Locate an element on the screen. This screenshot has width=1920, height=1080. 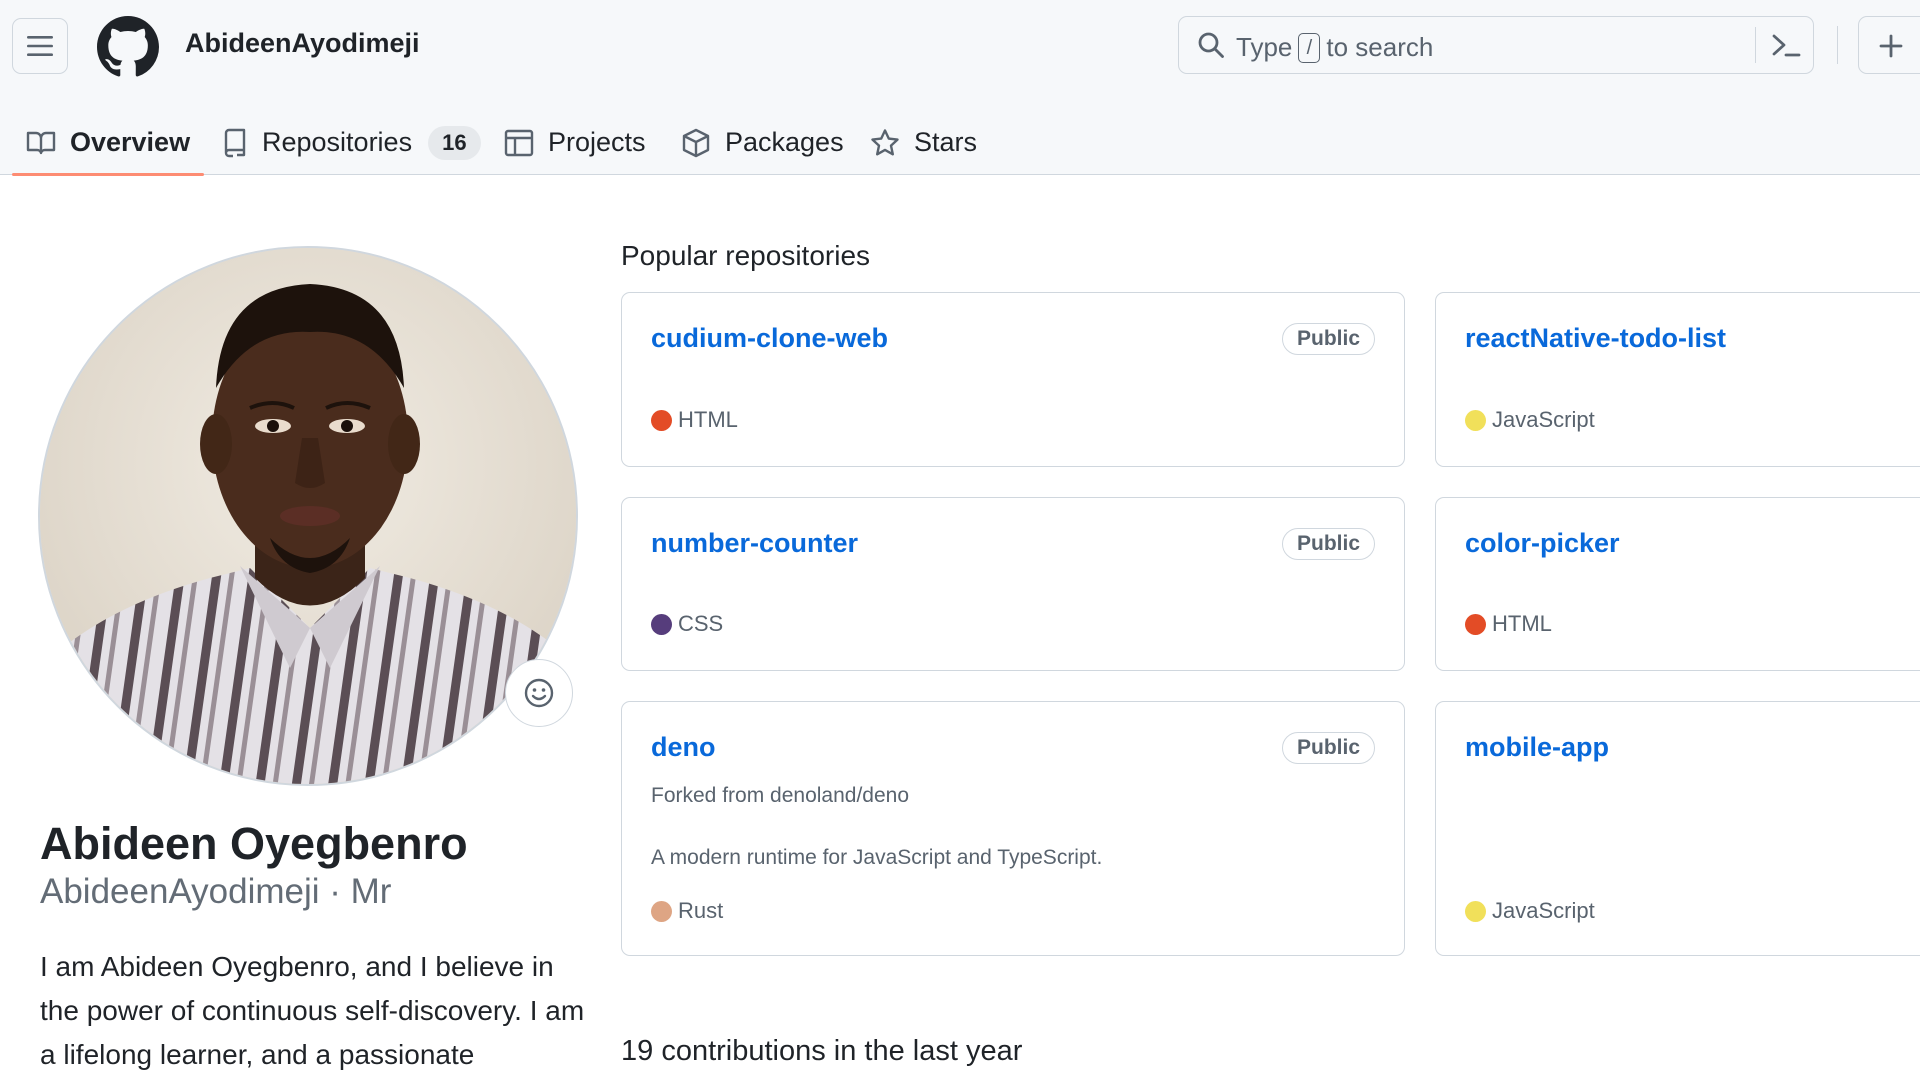
forked-from-link: Forked from denoland/deno is located at coordinates (780, 796).